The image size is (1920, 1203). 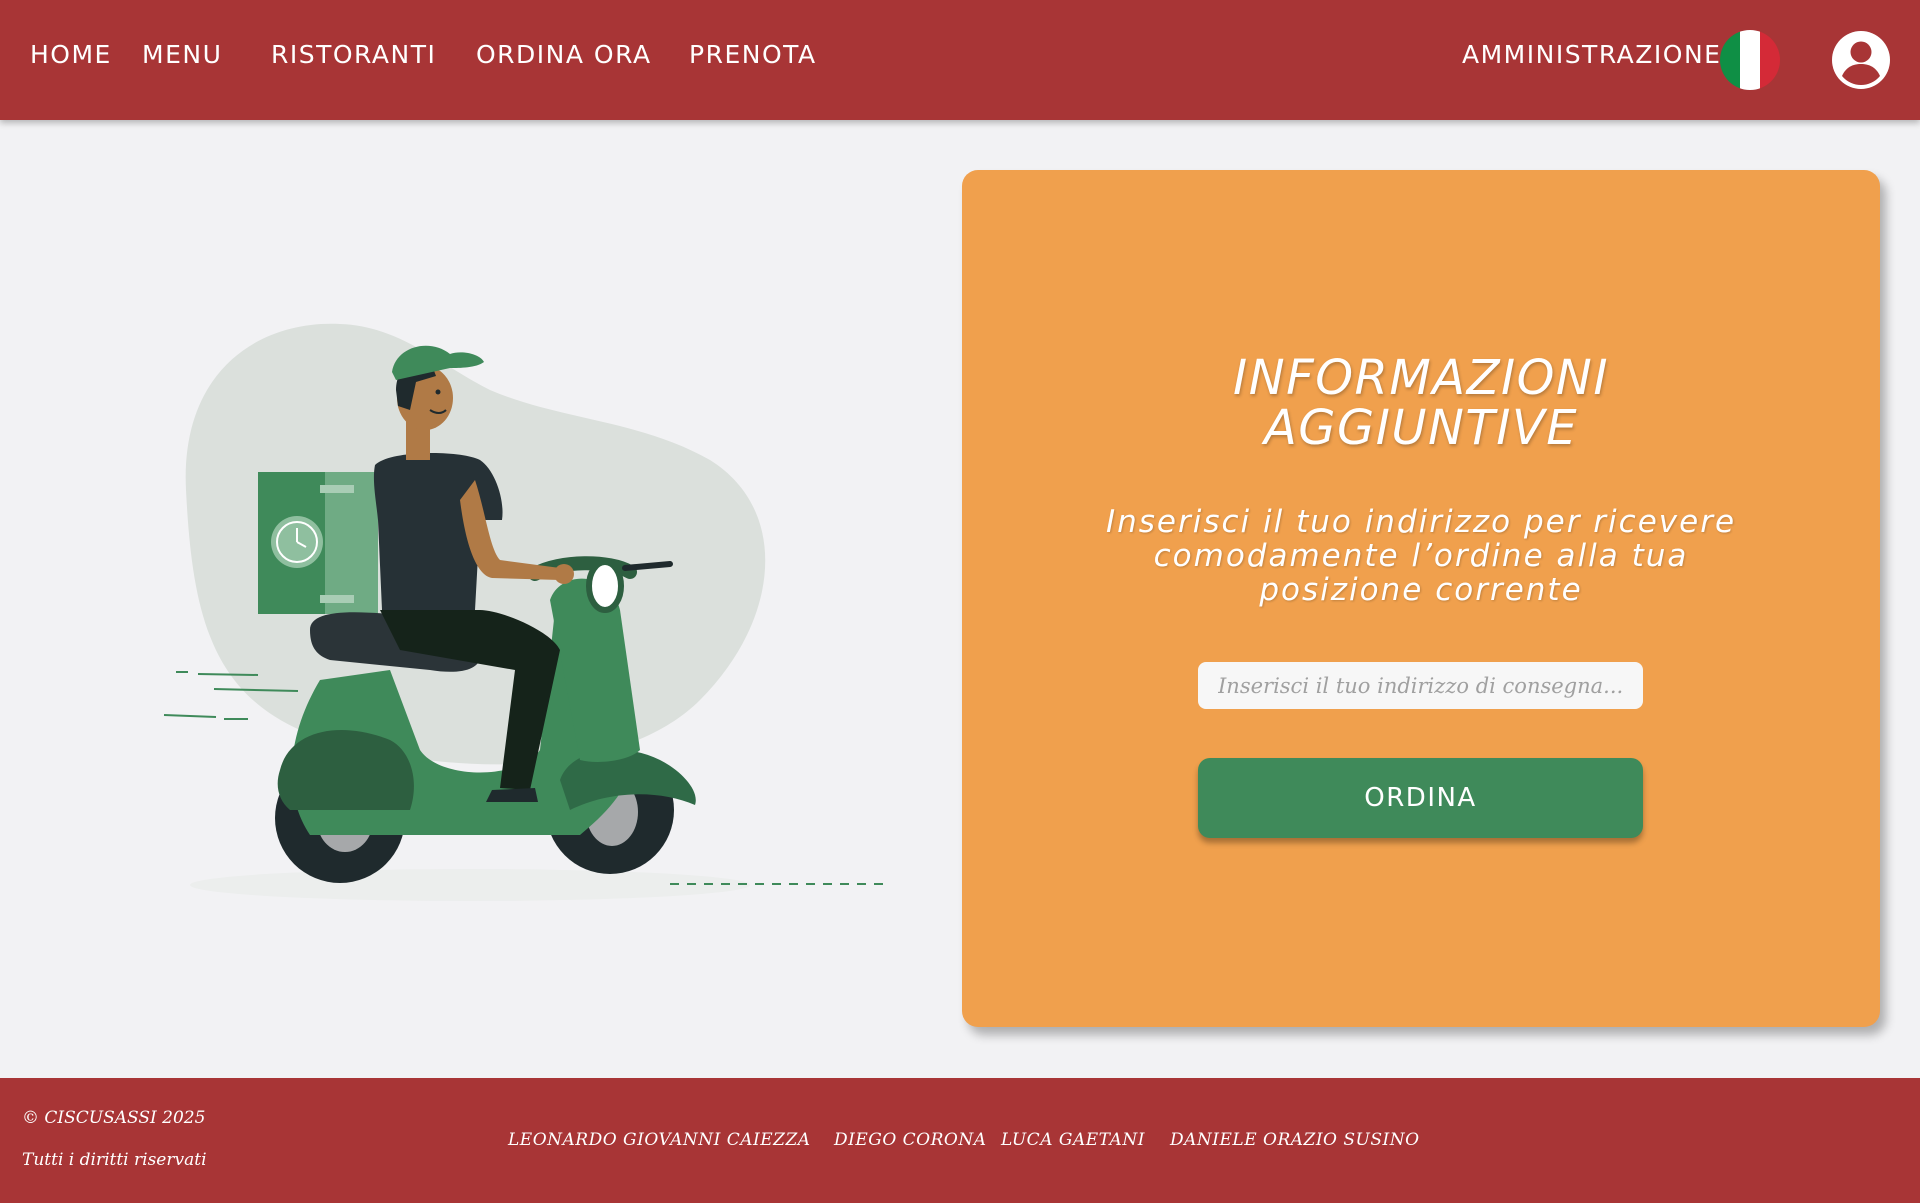 I want to click on copyright-text: © CISCUSASSI 2025, so click(x=114, y=1118).